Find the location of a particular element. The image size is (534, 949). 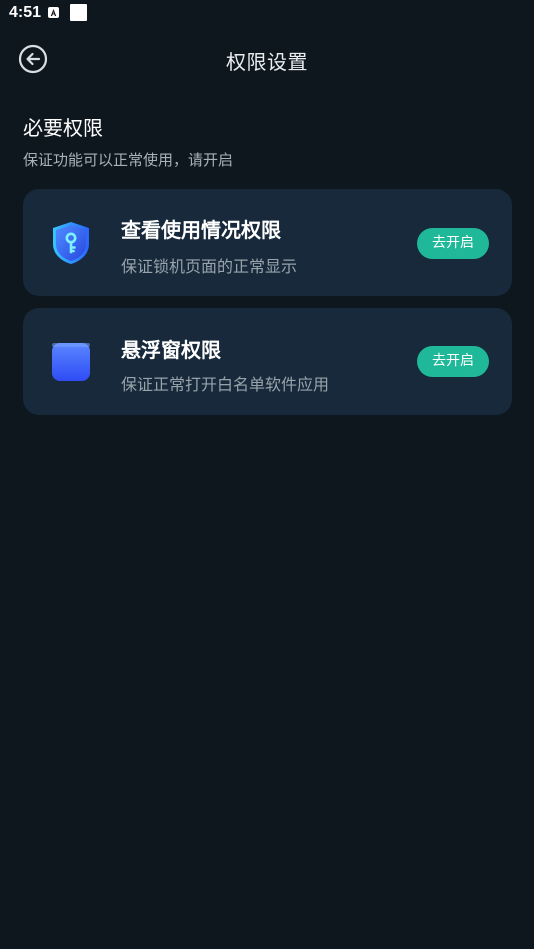

permission-card-floating-window: 悬浮窗权限 保证正常打开白名单软件应用 去开启 is located at coordinates (267, 361).